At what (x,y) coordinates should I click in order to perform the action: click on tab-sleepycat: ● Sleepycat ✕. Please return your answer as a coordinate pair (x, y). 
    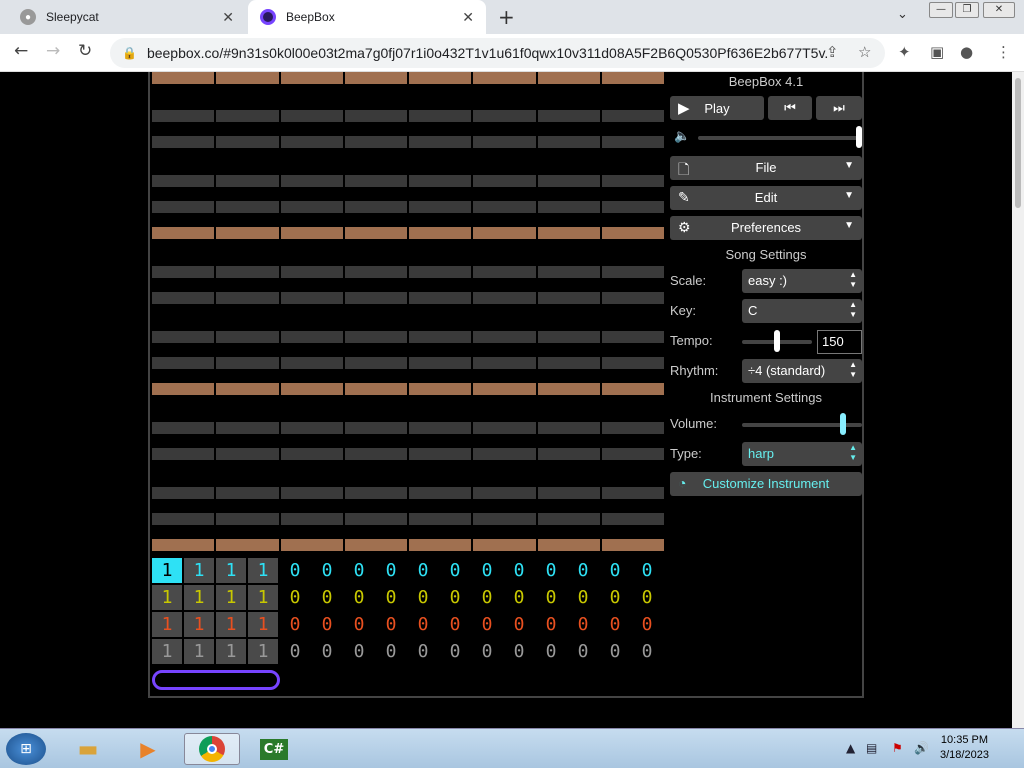
    Looking at the image, I should click on (127, 17).